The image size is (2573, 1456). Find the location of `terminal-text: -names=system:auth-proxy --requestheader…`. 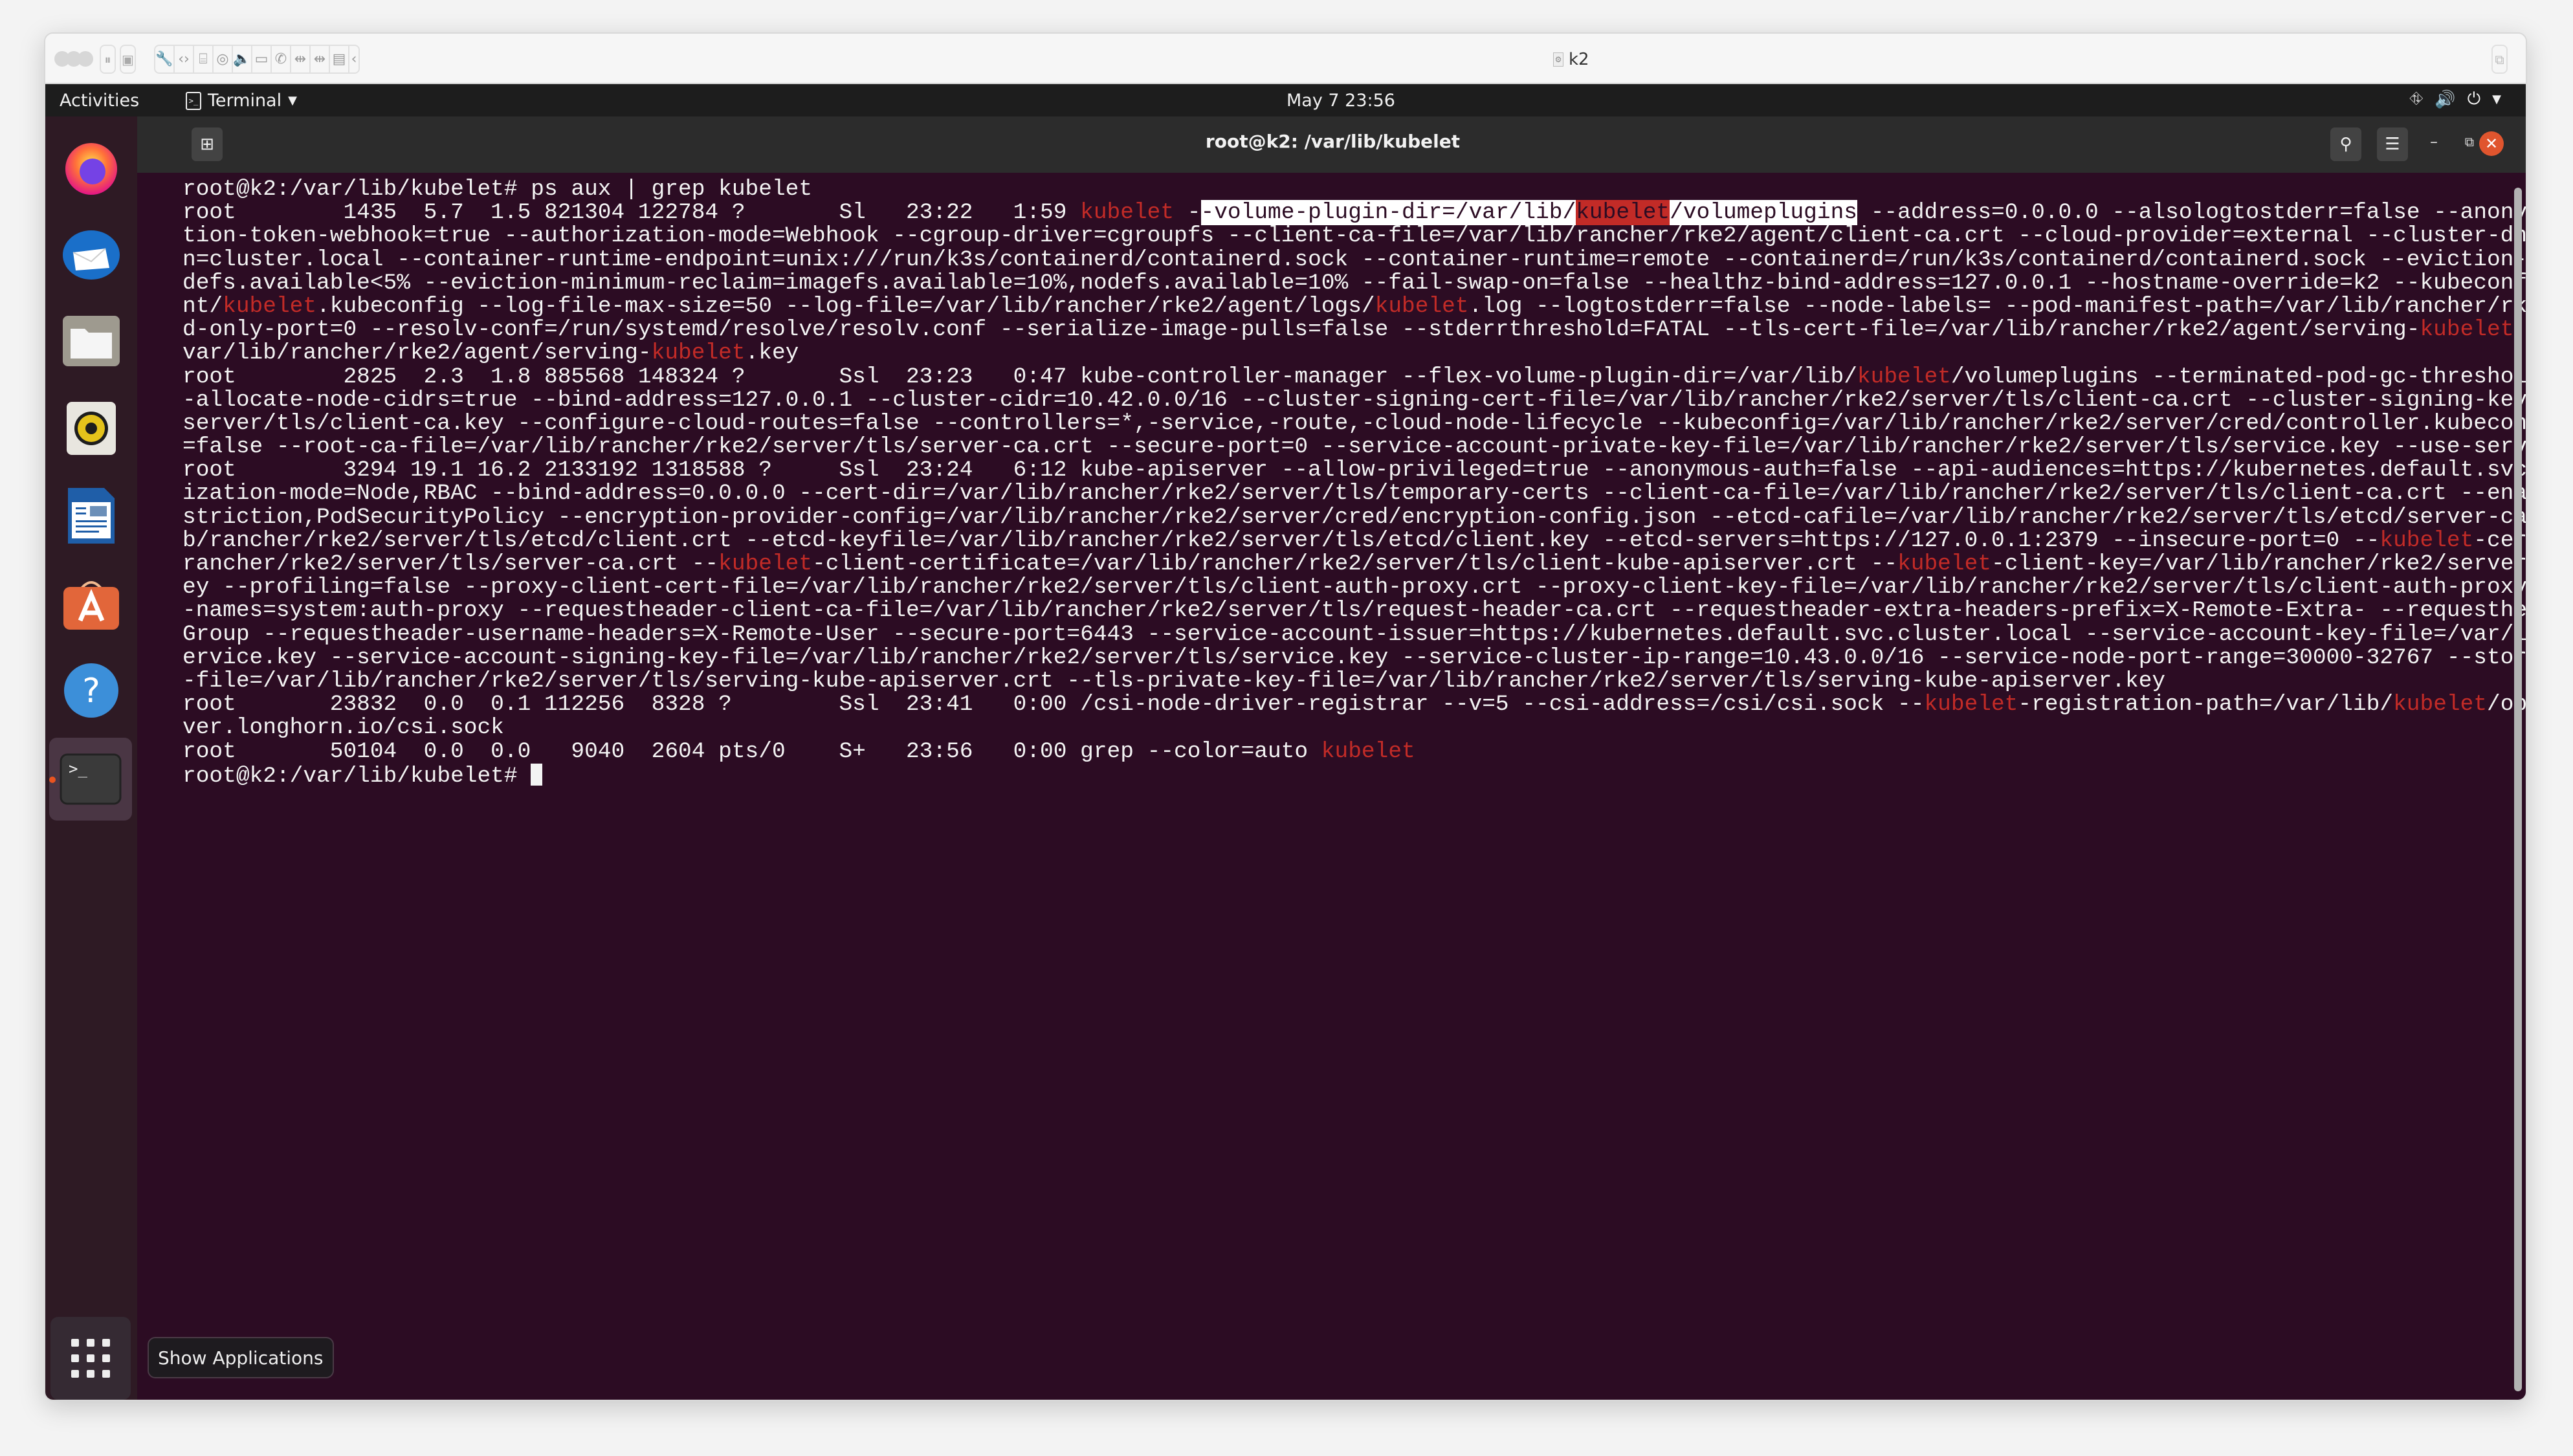

terminal-text: -names=system:auth-proxy --requestheader… is located at coordinates (1354, 611).